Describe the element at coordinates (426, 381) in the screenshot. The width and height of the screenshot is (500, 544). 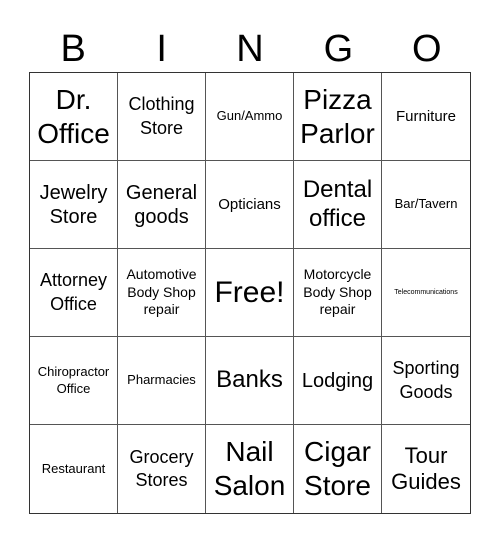
I see `bingo-cell: Sporting Goods` at that location.